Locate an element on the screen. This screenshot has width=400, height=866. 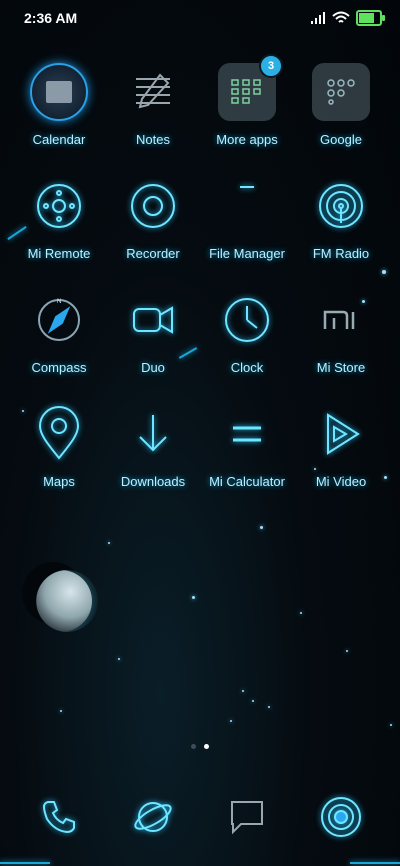
app-mi-remote: Mi Remote is located at coordinates (59, 233).